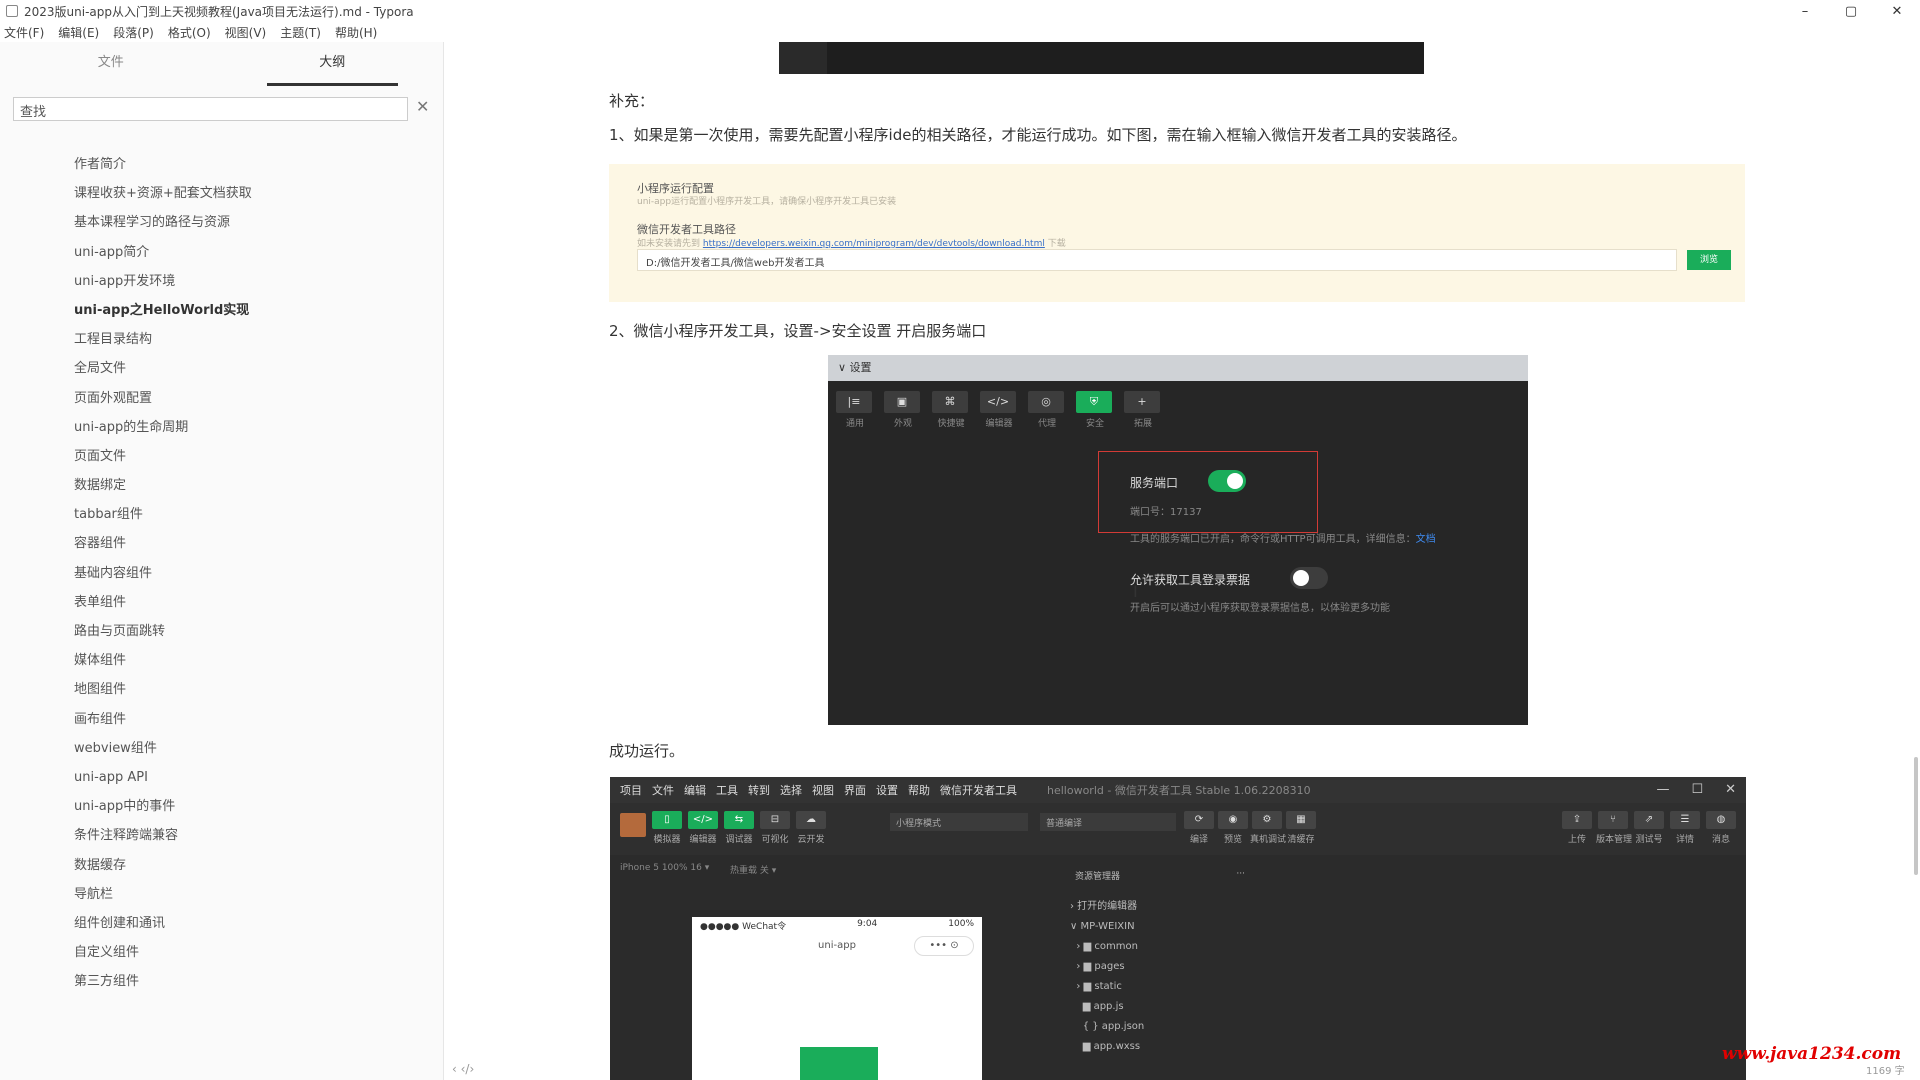 This screenshot has height=1080, width=1920. I want to click on settings-tab-label: 外观, so click(902, 424).